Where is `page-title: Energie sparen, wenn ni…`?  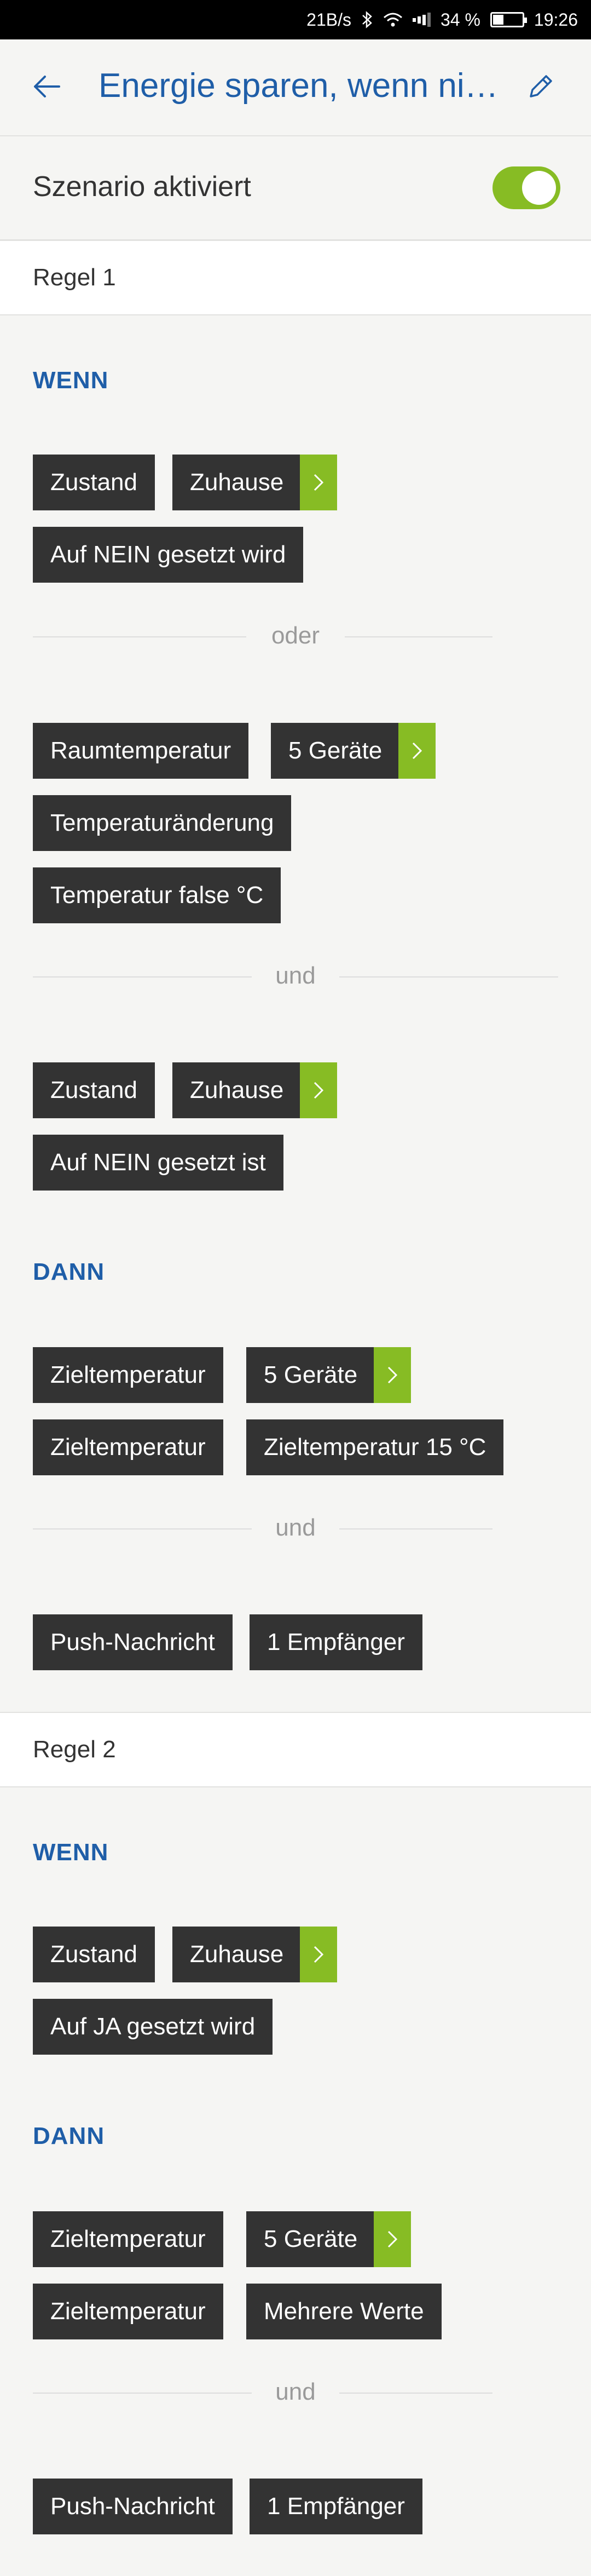
page-title: Energie sparen, wenn ni… is located at coordinates (299, 86).